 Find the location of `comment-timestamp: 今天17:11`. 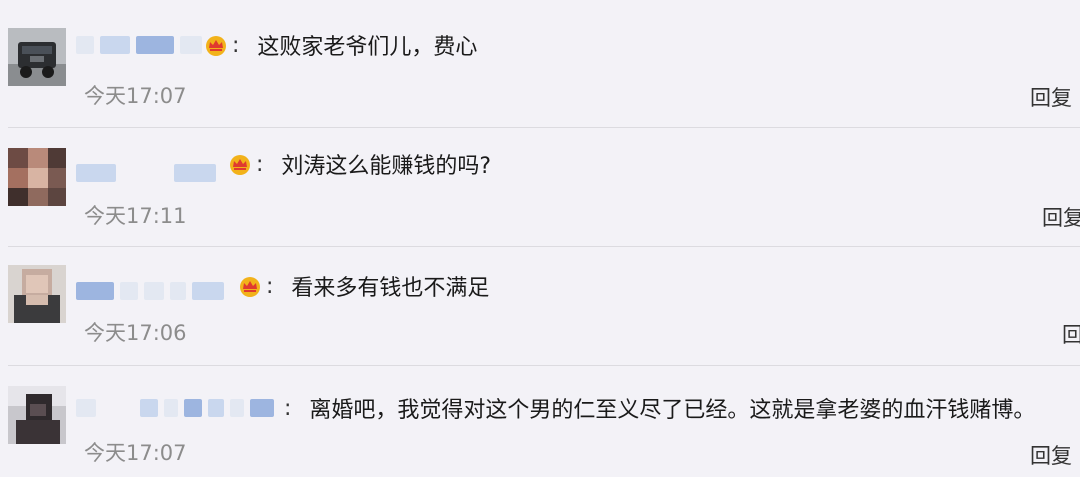

comment-timestamp: 今天17:11 is located at coordinates (135, 216).